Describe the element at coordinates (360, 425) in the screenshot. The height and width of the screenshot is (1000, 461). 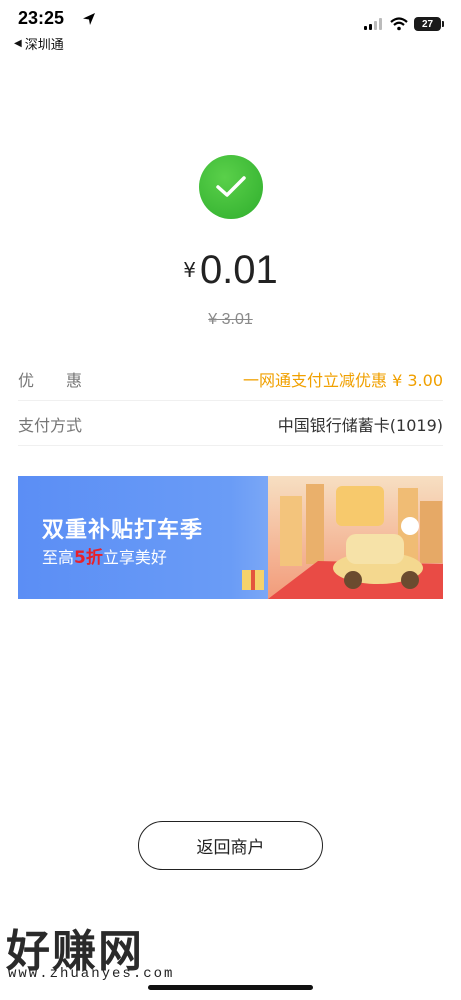
I see `payment-method-value: 中国银行储蓄卡(1019)` at that location.